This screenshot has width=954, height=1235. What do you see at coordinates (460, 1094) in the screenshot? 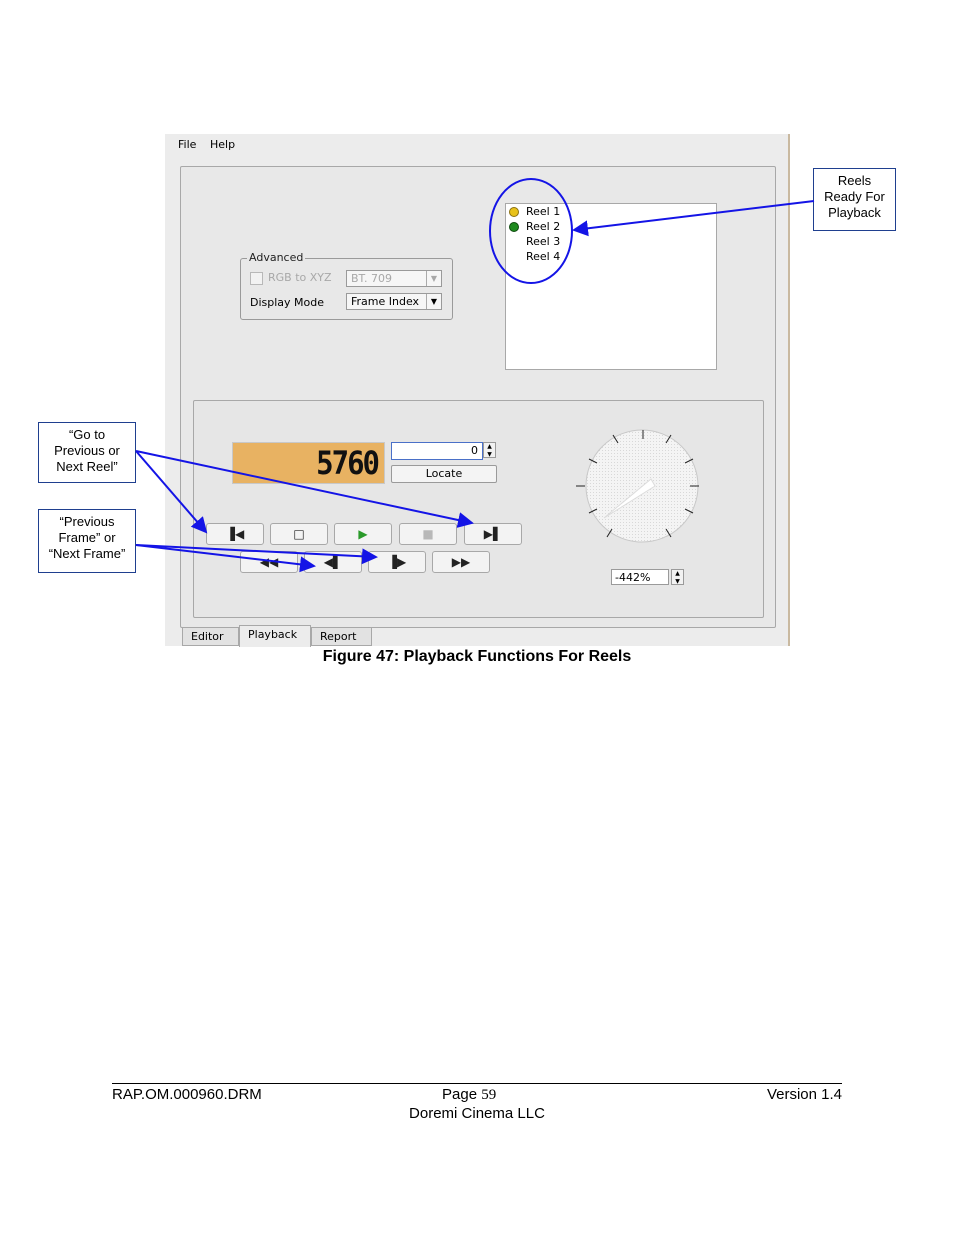
I see `footer-page-label: Page` at bounding box center [460, 1094].